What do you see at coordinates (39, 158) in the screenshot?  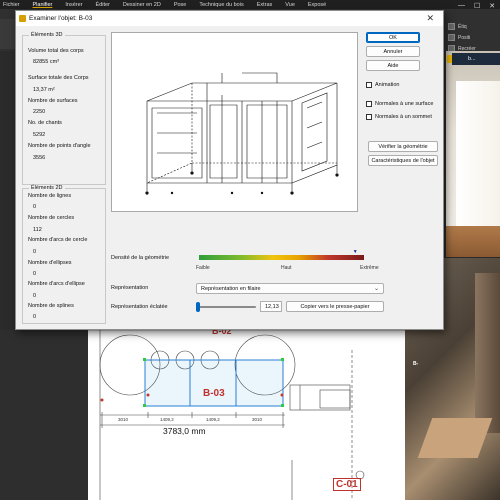 I see `num-vertices-value: 3556` at bounding box center [39, 158].